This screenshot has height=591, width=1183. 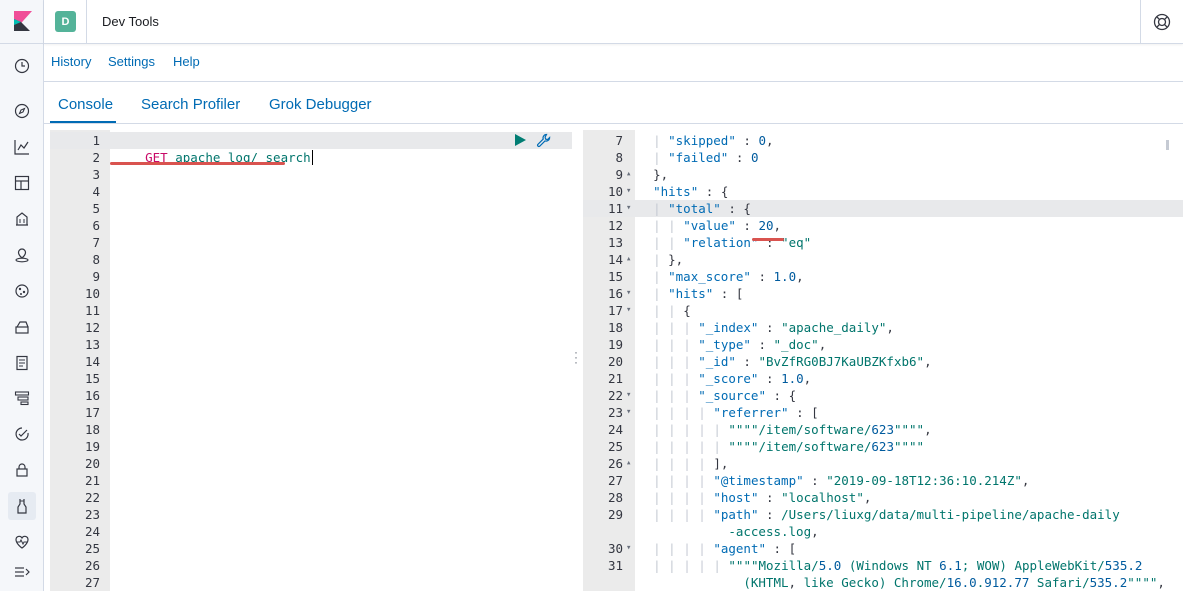 I want to click on dashboard-icon, so click(x=22, y=183).